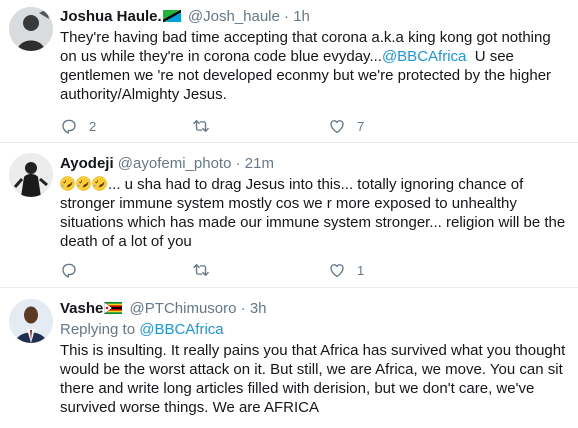 Image resolution: width=578 pixels, height=428 pixels. I want to click on mention-link: @BBCAfrica, so click(424, 56).